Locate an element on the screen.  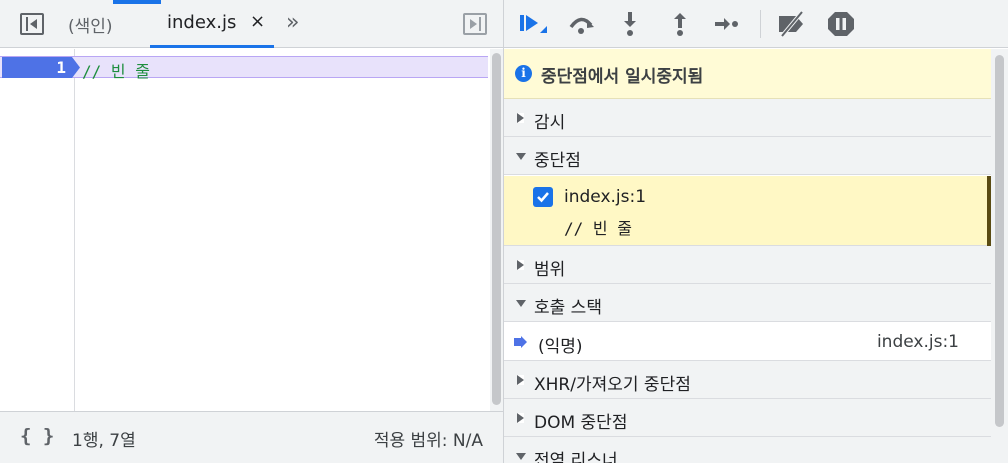
section-xhr-breakpoints: XHR/가져오기 중단점 is located at coordinates (747, 380).